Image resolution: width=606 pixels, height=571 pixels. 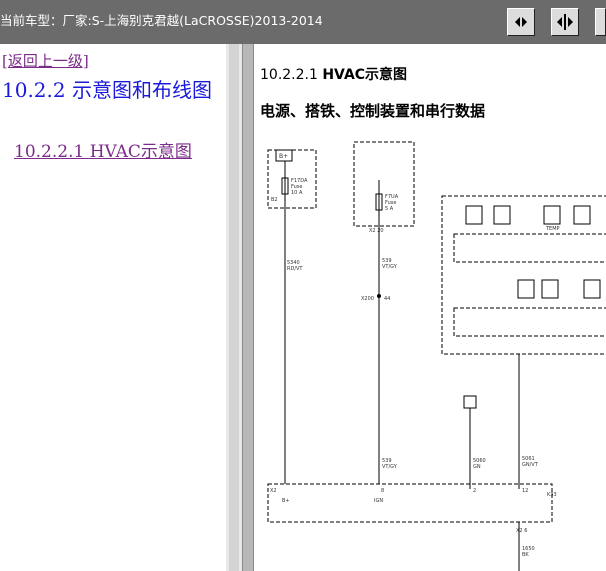 What do you see at coordinates (379, 296) in the screenshot?
I see `splice-dot` at bounding box center [379, 296].